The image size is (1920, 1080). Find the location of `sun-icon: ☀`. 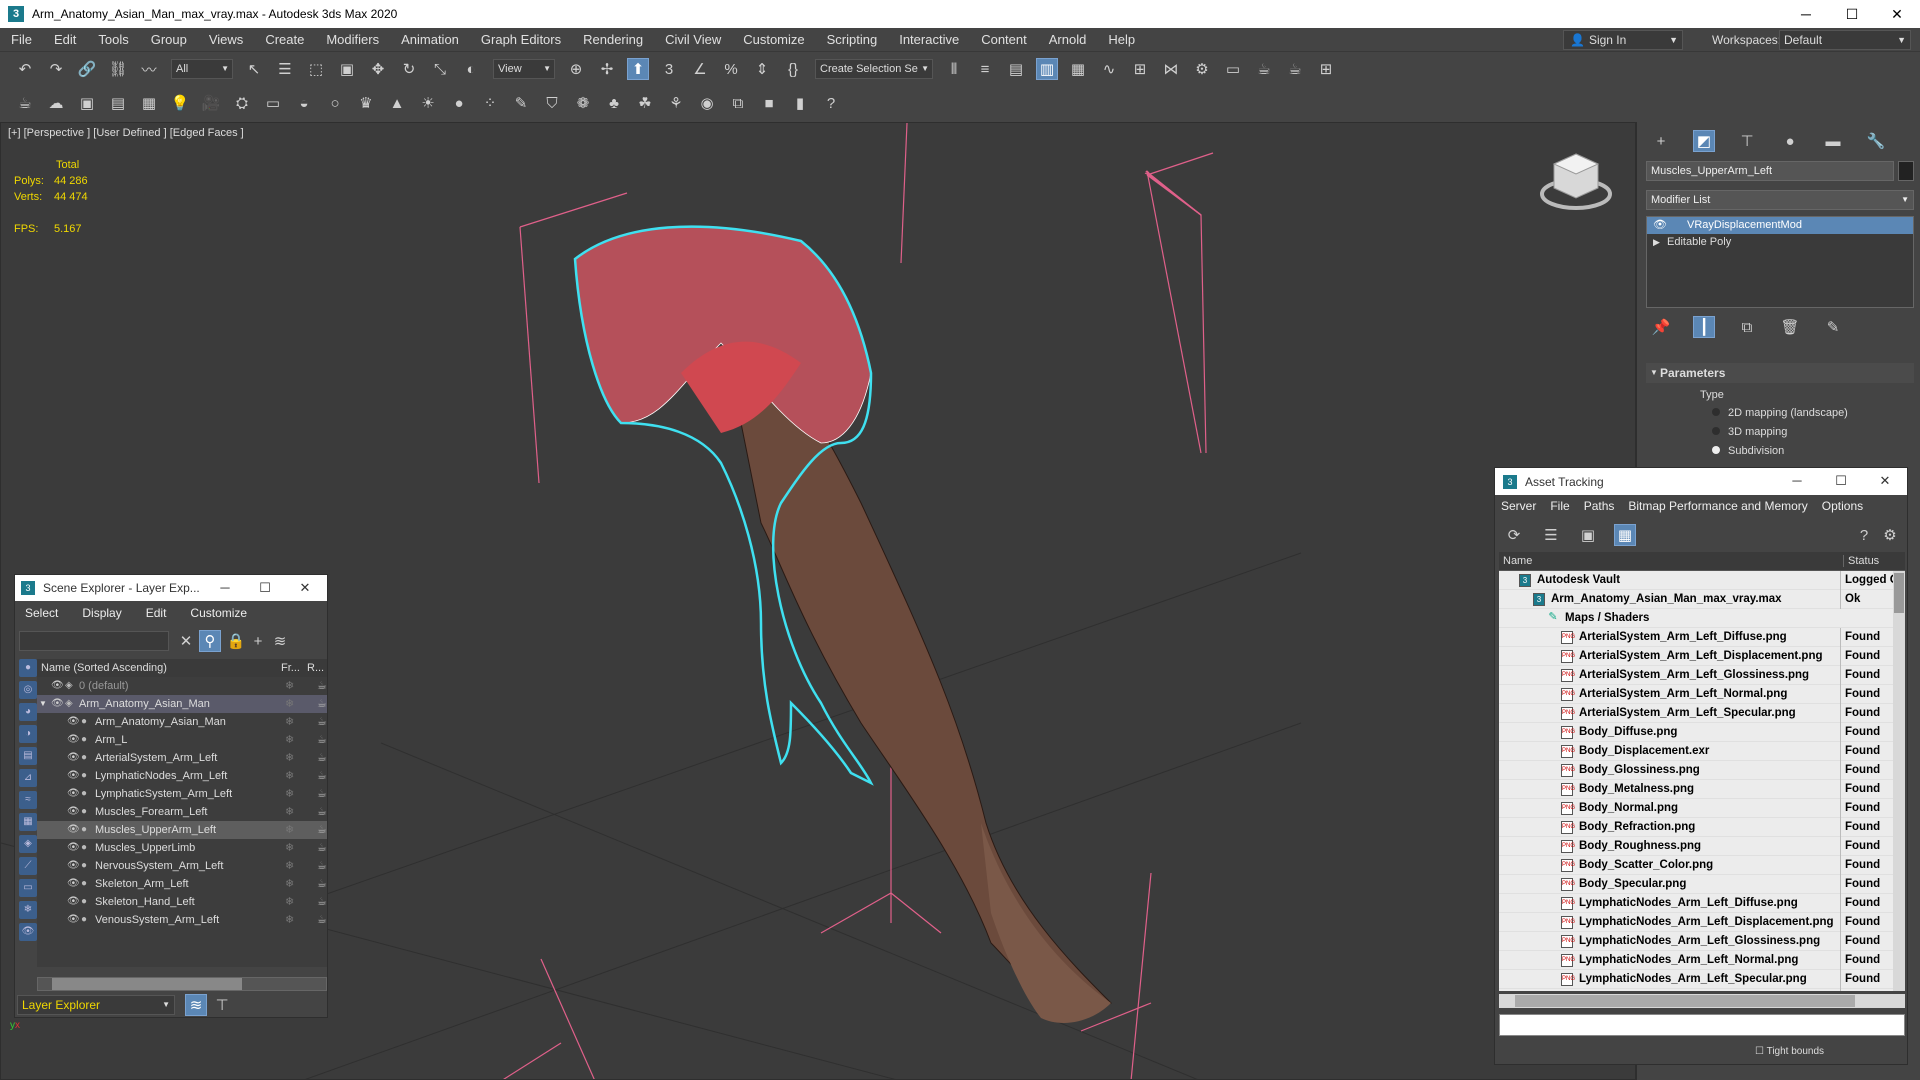

sun-icon: ☀ is located at coordinates (428, 103).